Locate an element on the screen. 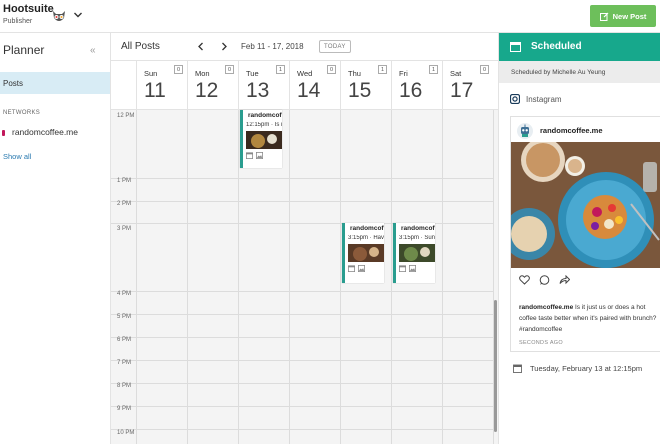 This screenshot has height=444, width=660. day-header-fri: Fri 16 1 is located at coordinates (416, 85).